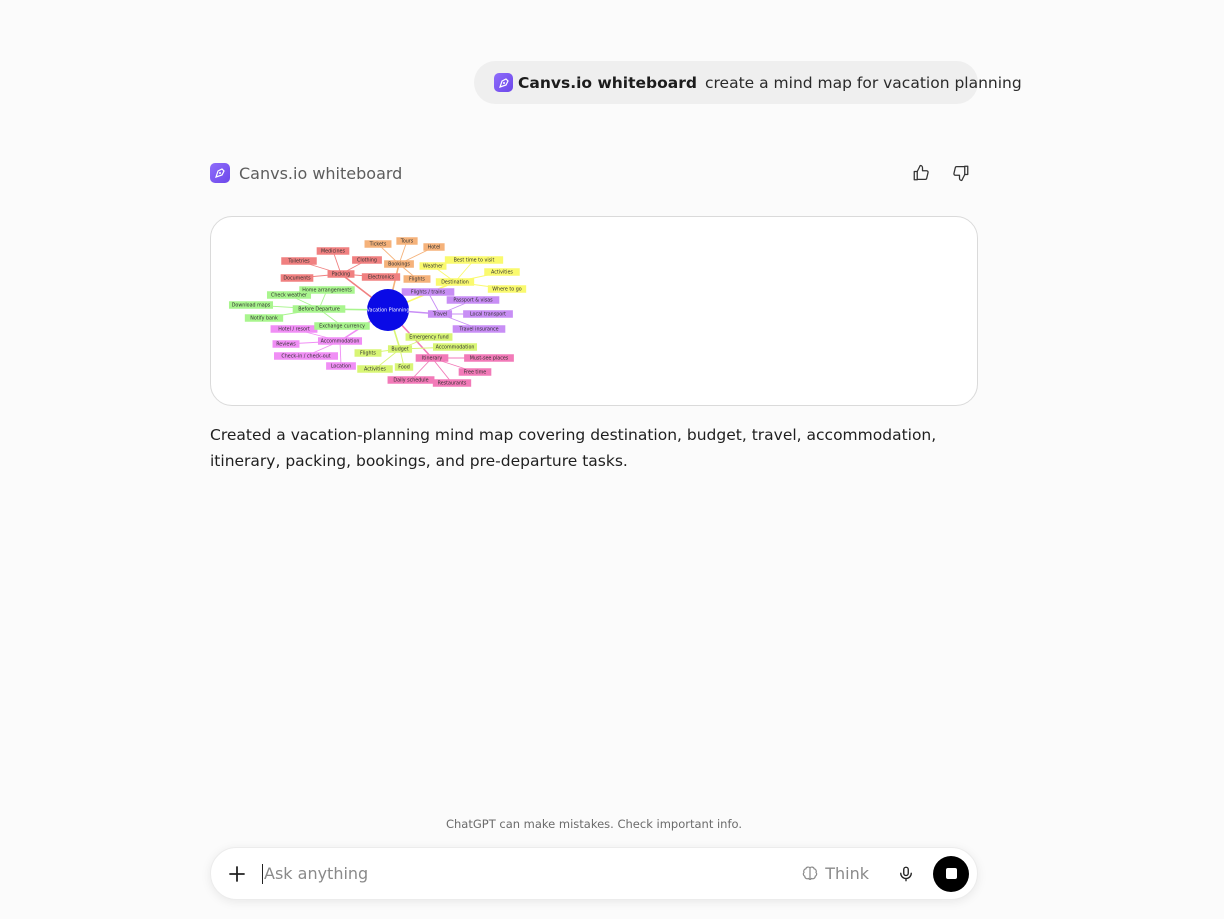  I want to click on mindmap-branch-node-label: Travel, so click(439, 315).